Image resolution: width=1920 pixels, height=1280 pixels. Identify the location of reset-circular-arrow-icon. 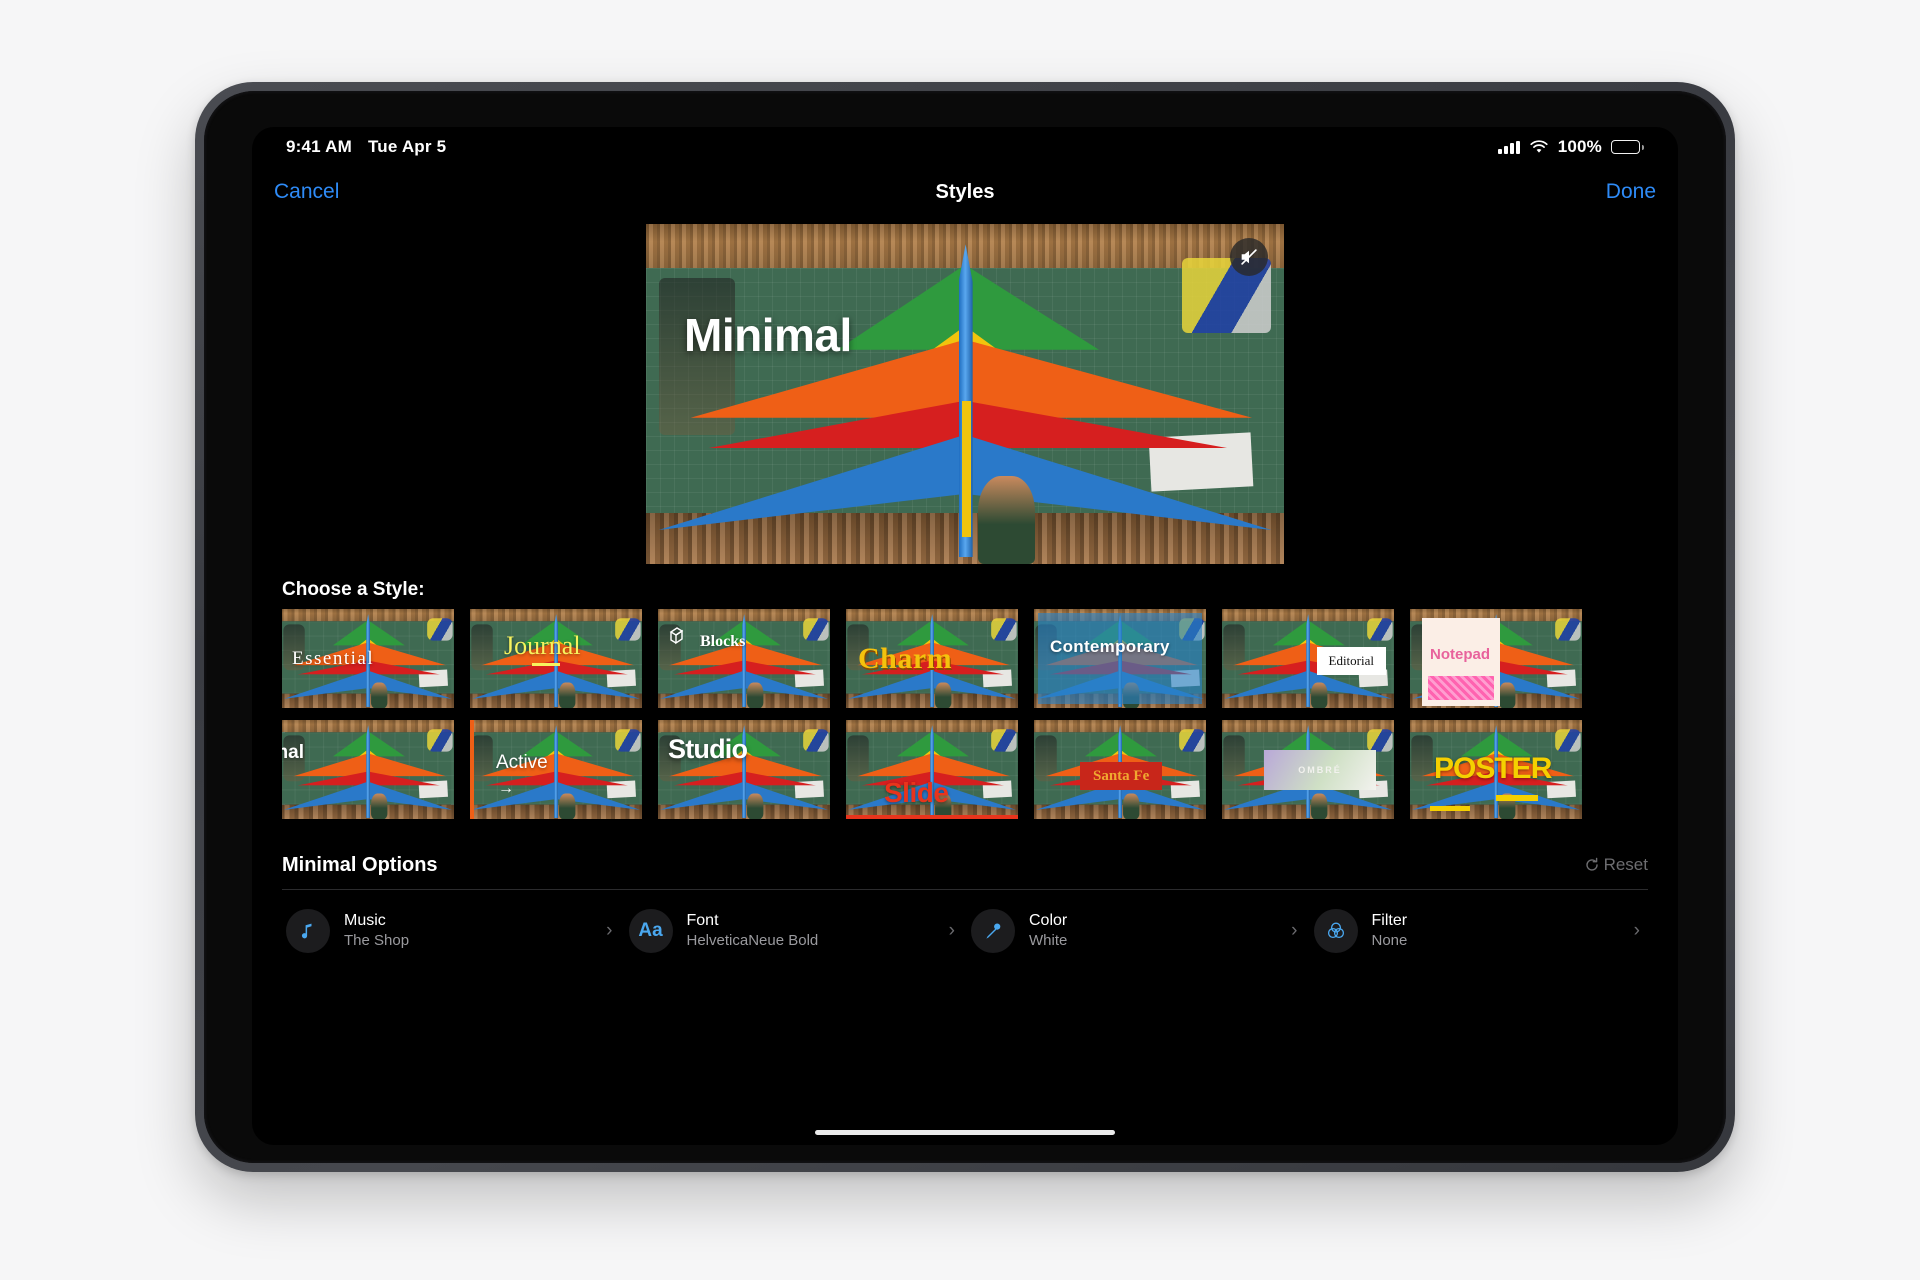
(1591, 864).